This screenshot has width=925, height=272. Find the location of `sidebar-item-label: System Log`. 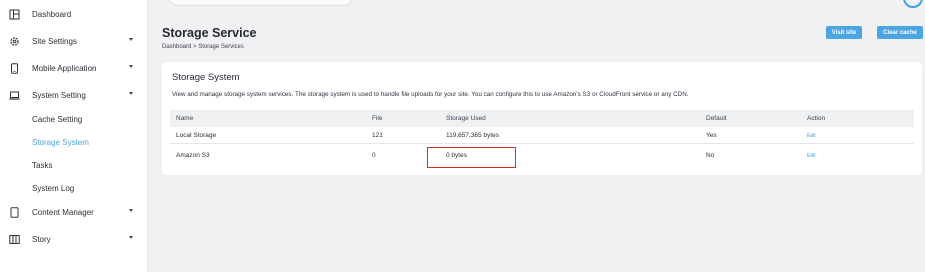

sidebar-item-label: System Log is located at coordinates (53, 188).